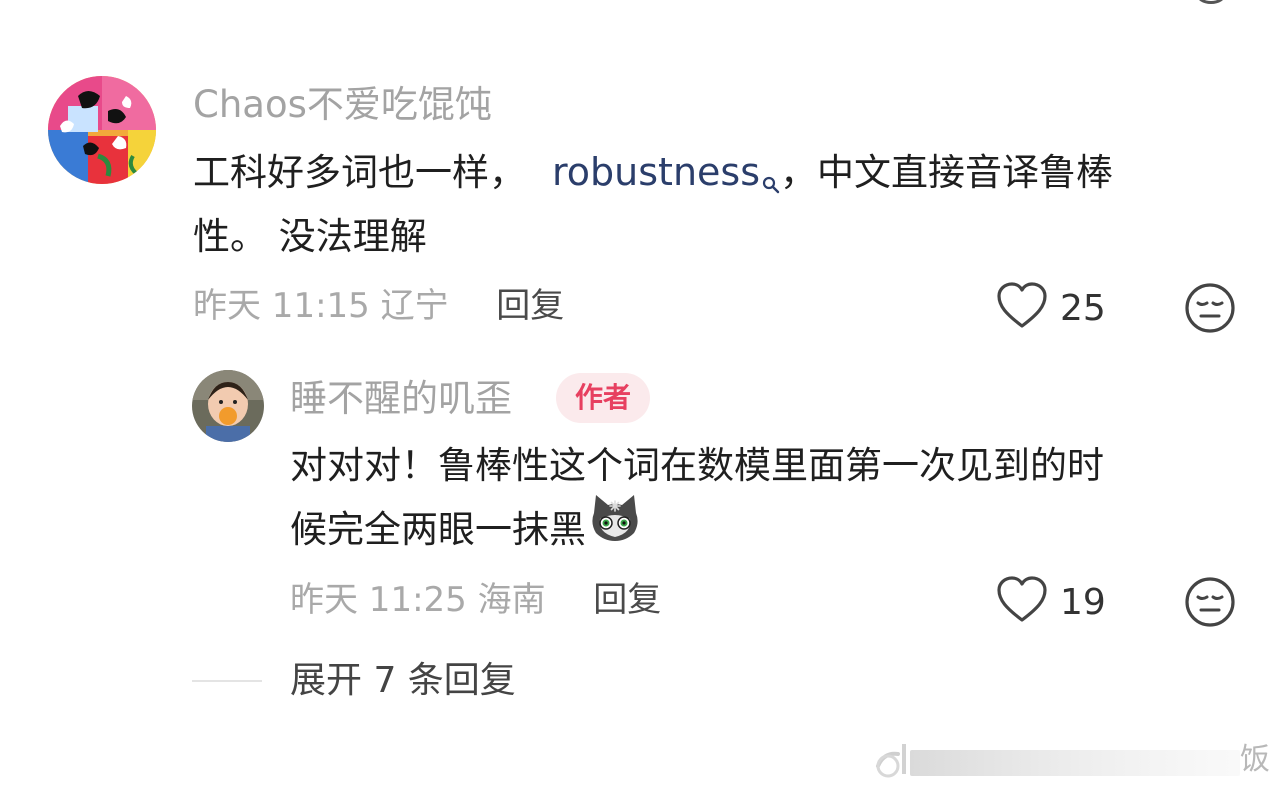  What do you see at coordinates (770, 528) in the screenshot?
I see `reply-line-2: 候完全两眼一抹黑` at bounding box center [770, 528].